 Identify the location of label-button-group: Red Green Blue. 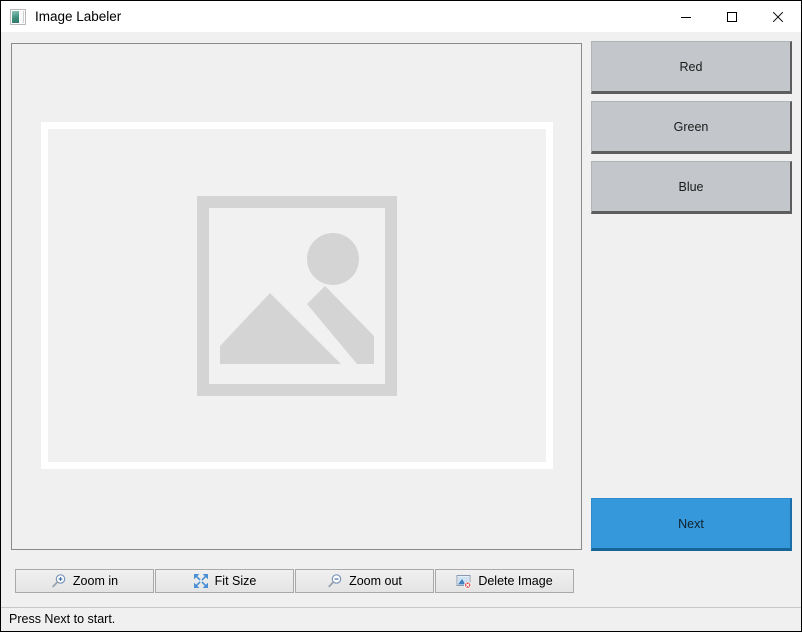
(691, 131).